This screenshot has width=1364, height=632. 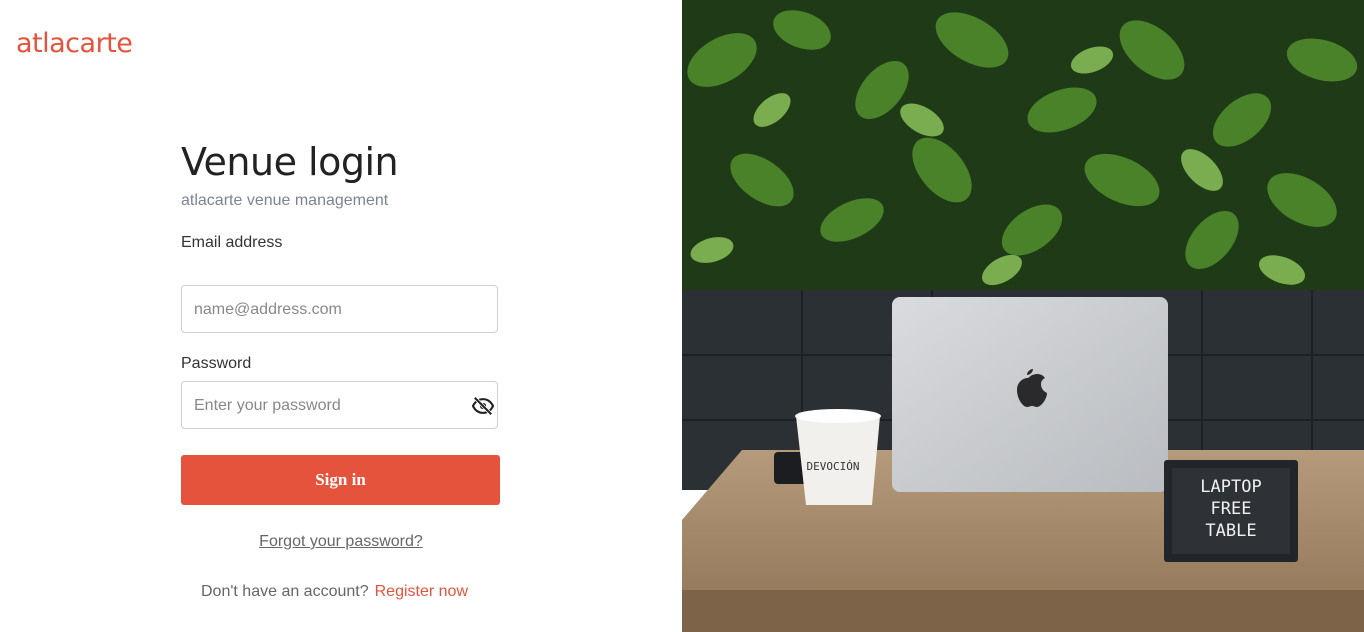 I want to click on brand-logo: atlacarte, so click(x=74, y=43).